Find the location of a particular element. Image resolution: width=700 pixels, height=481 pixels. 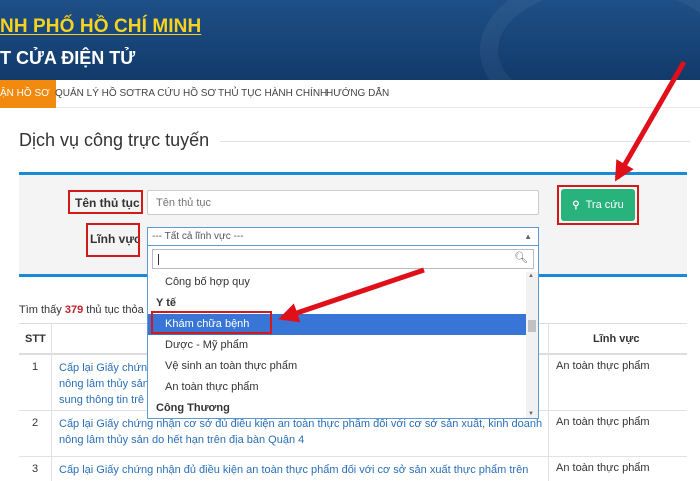

search-button-label: Tra cứu is located at coordinates (604, 205).